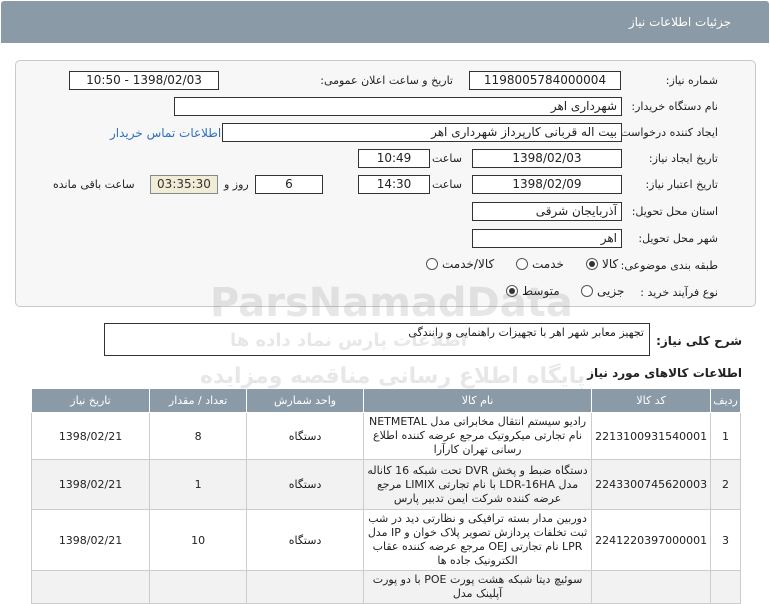 This screenshot has width=770, height=604. I want to click on announce-field: 1398/02/03 - 10:50, so click(144, 80).